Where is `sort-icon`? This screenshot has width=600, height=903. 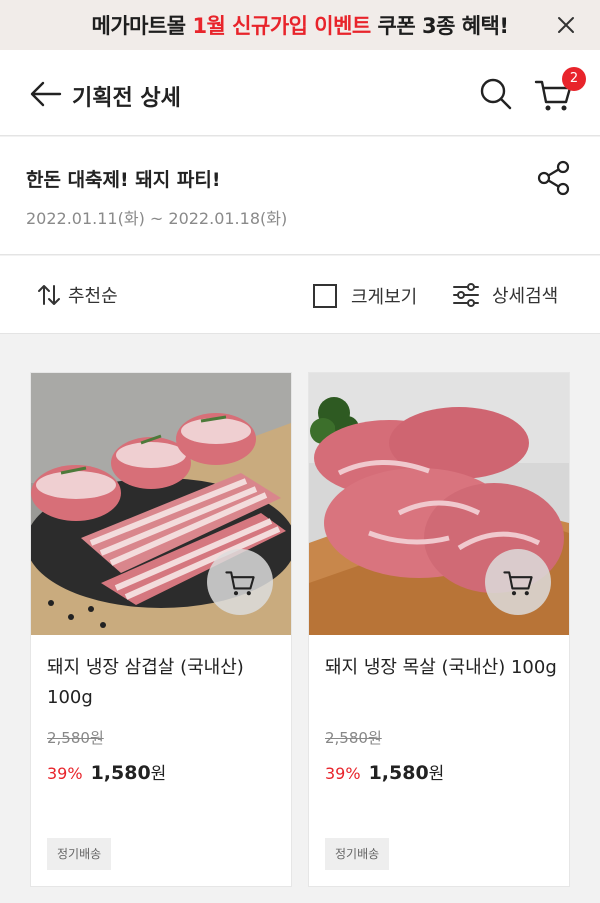
sort-icon is located at coordinates (49, 295).